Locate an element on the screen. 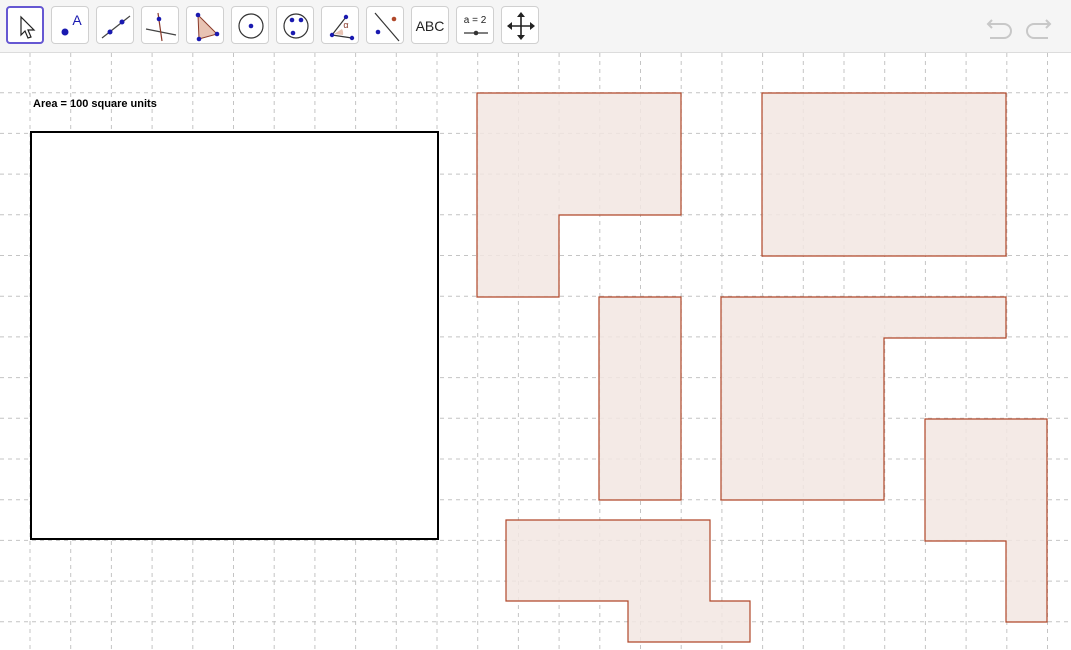 The width and height of the screenshot is (1071, 650). area-label: Area = 100 square units is located at coordinates (95, 104).